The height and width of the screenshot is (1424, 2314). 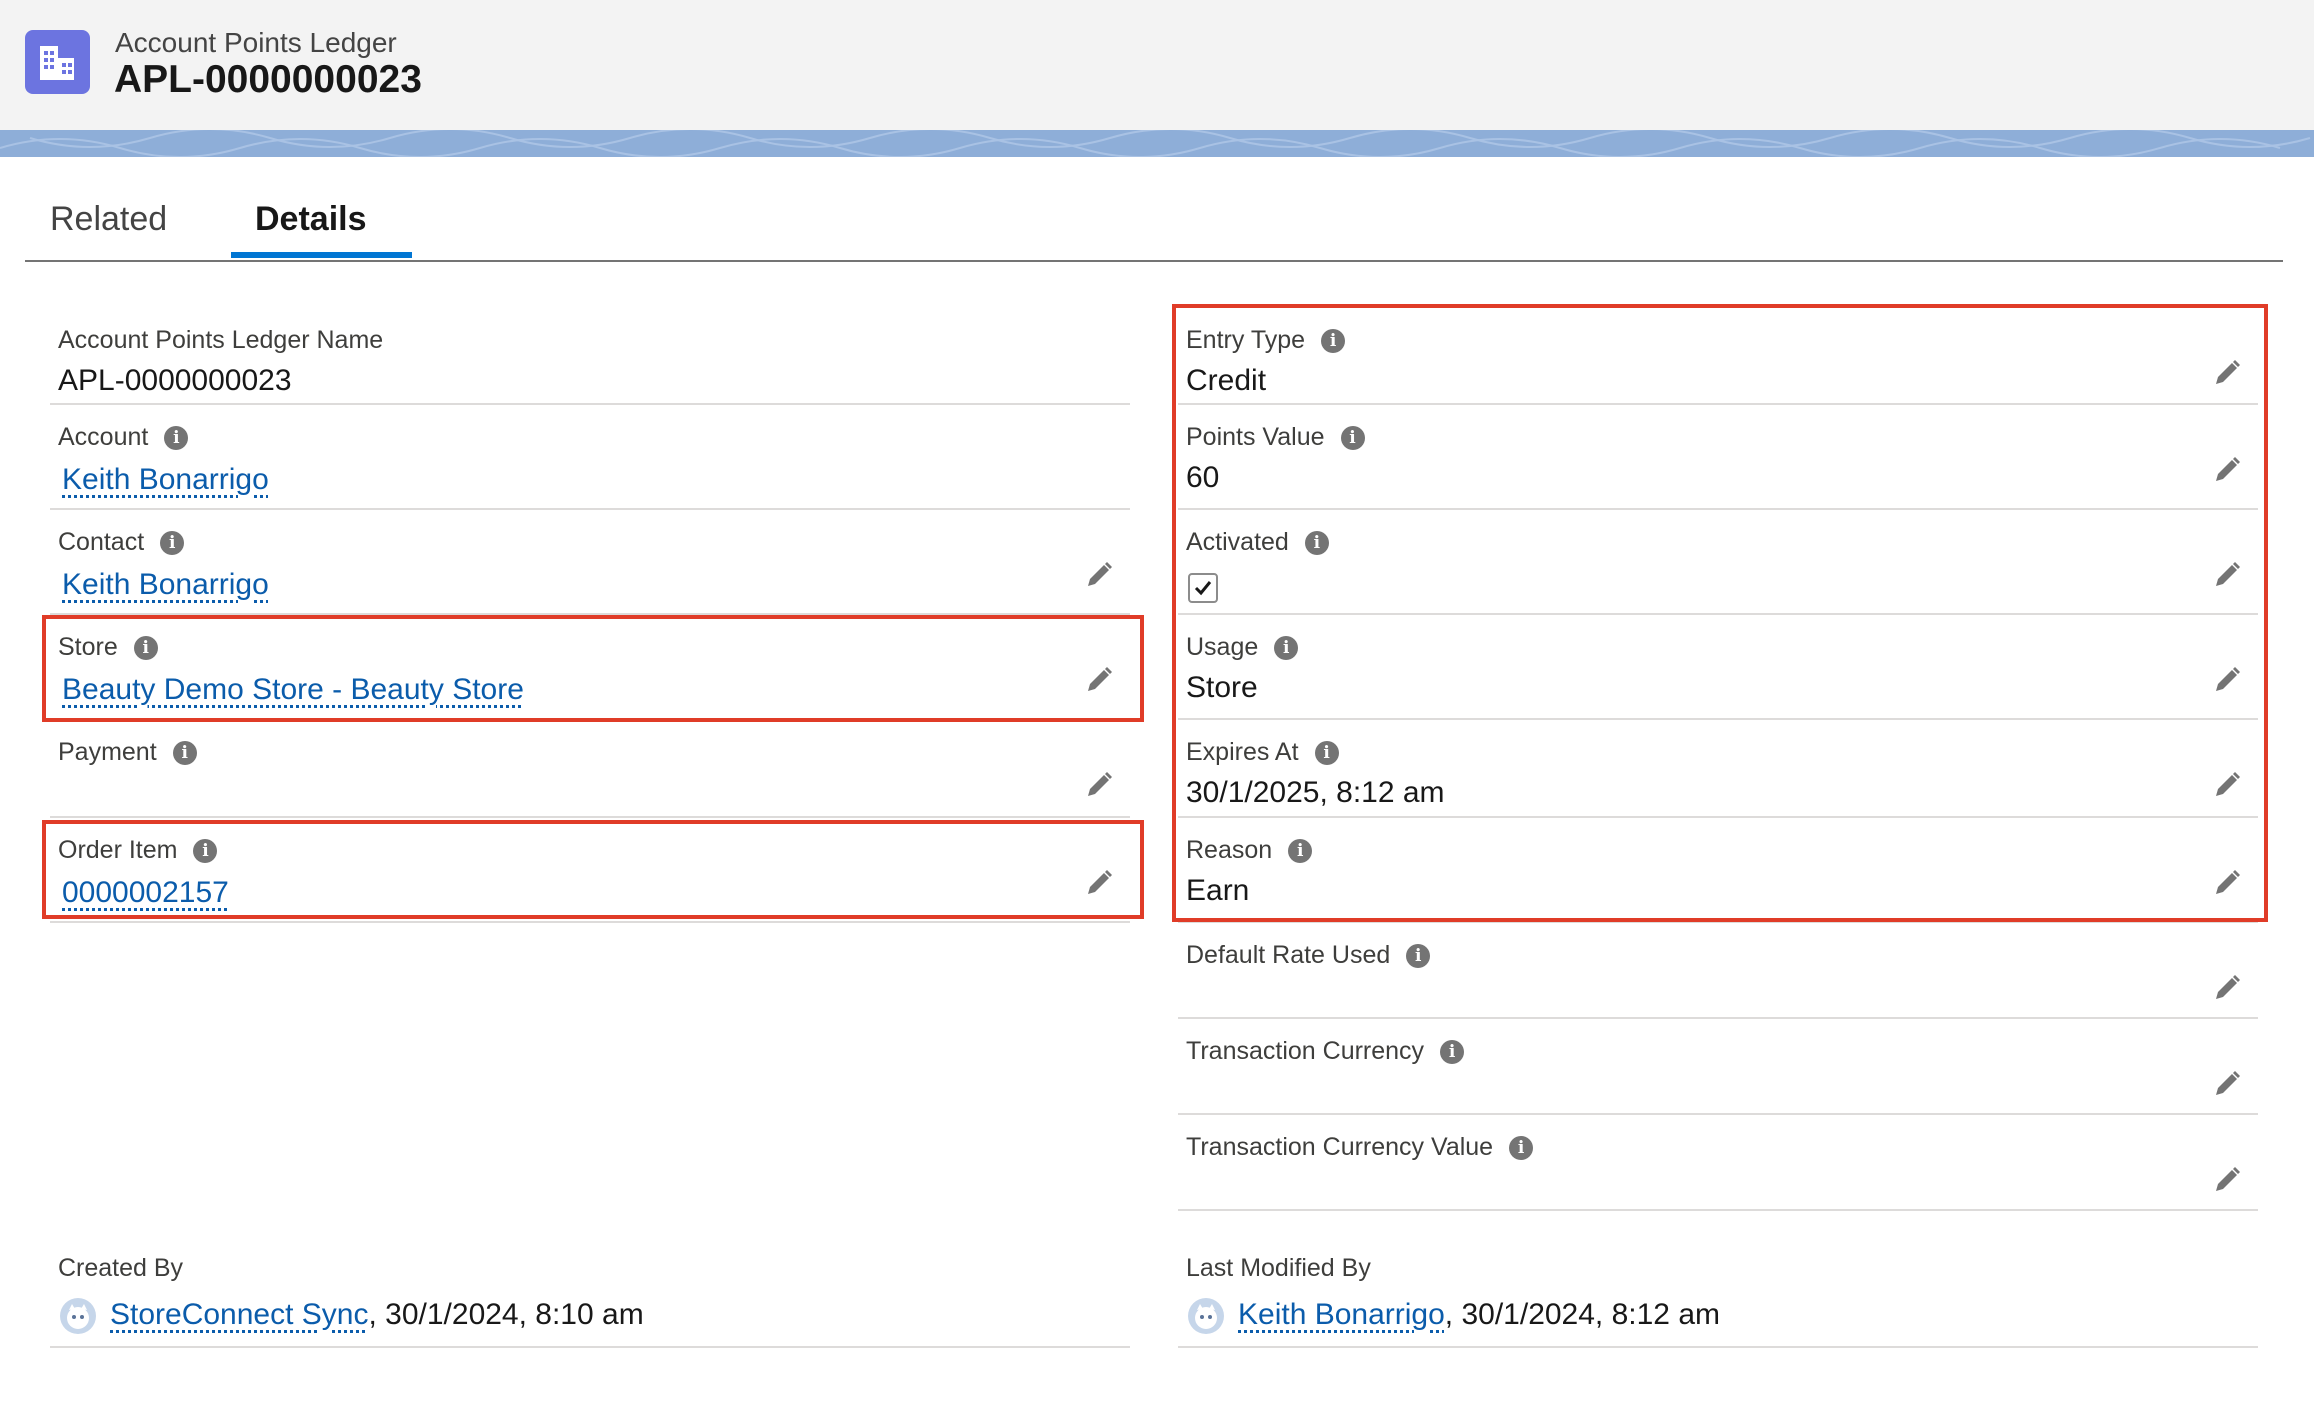 What do you see at coordinates (121, 1268) in the screenshot?
I see `field-label: Created By` at bounding box center [121, 1268].